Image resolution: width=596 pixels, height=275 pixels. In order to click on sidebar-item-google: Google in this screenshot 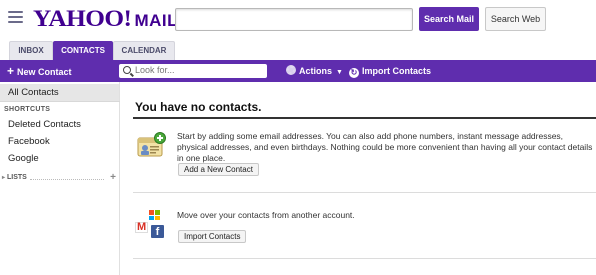, I will do `click(59, 159)`.